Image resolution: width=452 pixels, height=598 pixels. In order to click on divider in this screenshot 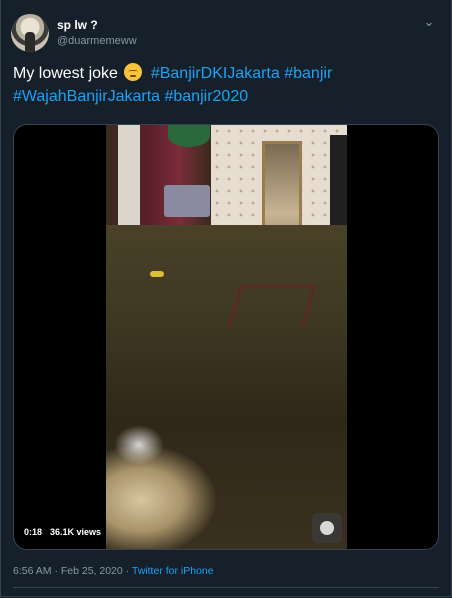, I will do `click(226, 587)`.